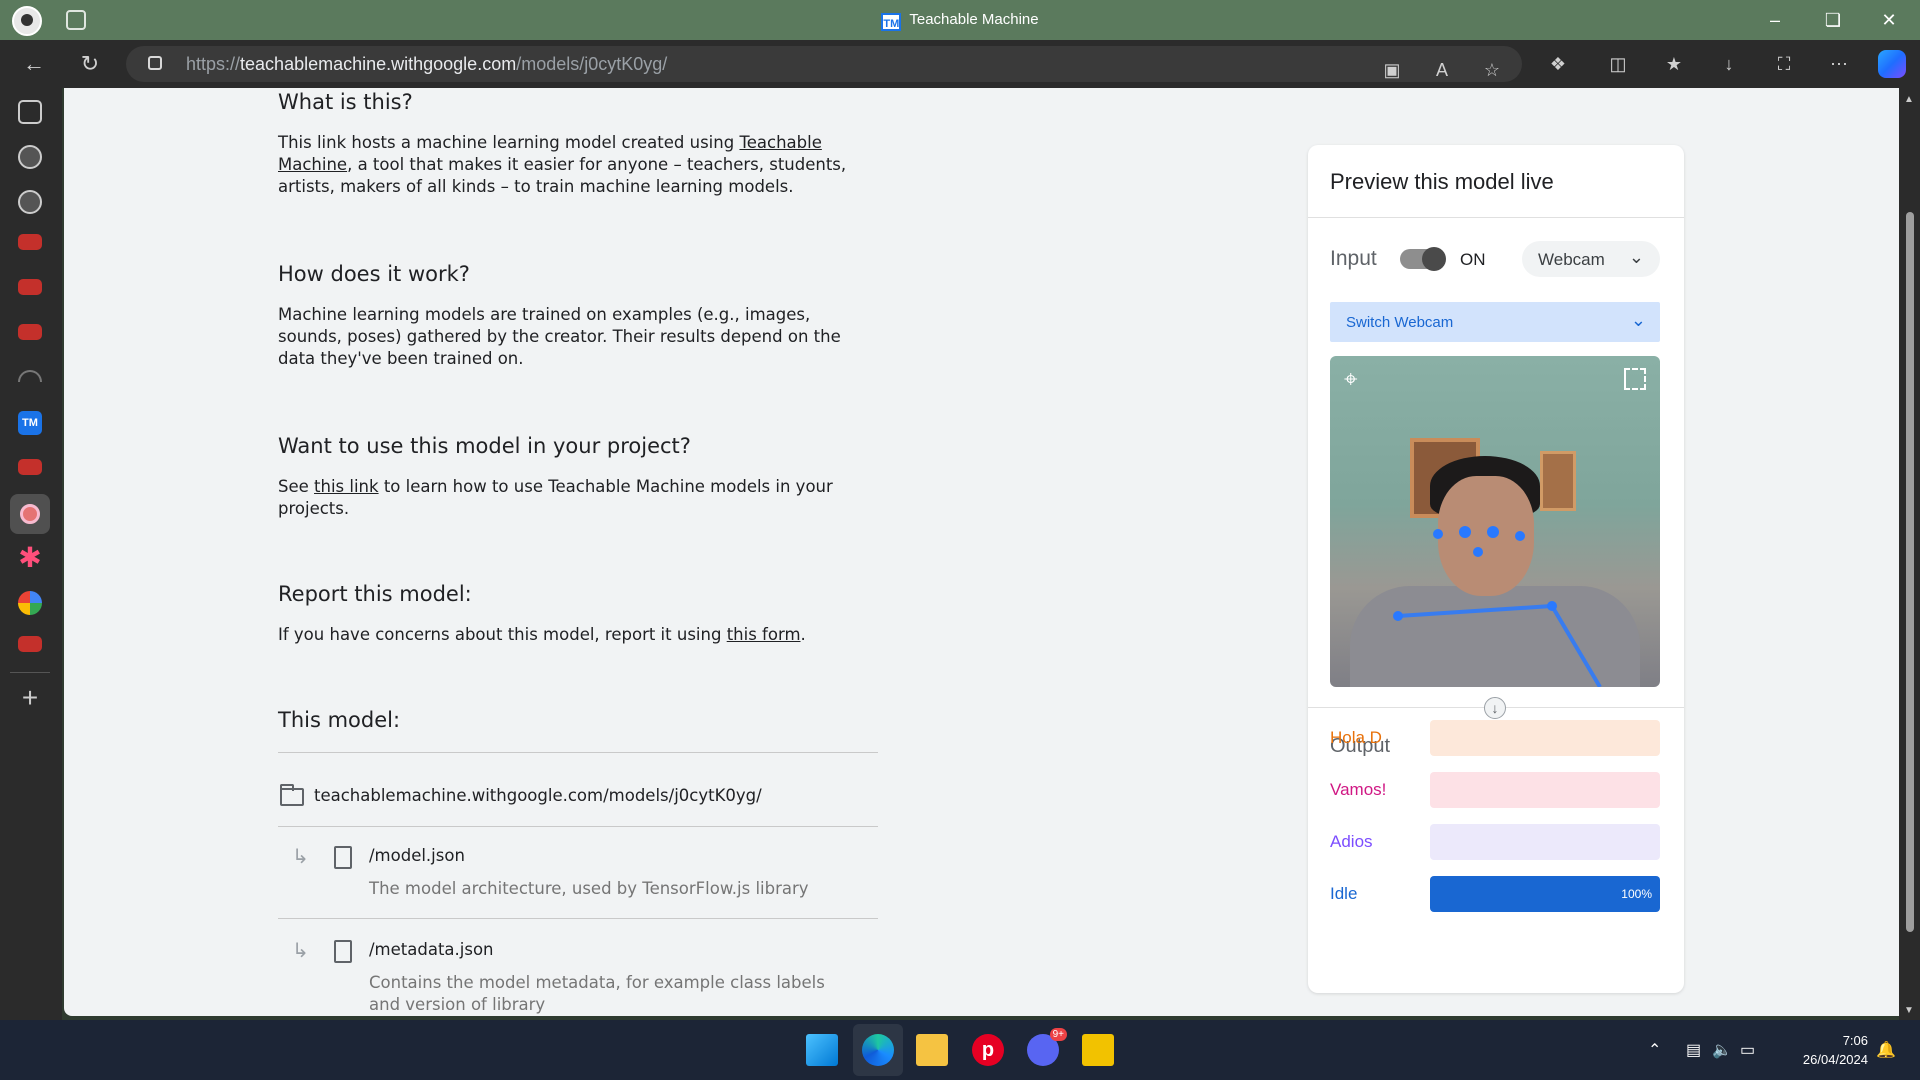 The image size is (1920, 1080). What do you see at coordinates (1839, 64) in the screenshot?
I see `more-options-icon: ⋯` at bounding box center [1839, 64].